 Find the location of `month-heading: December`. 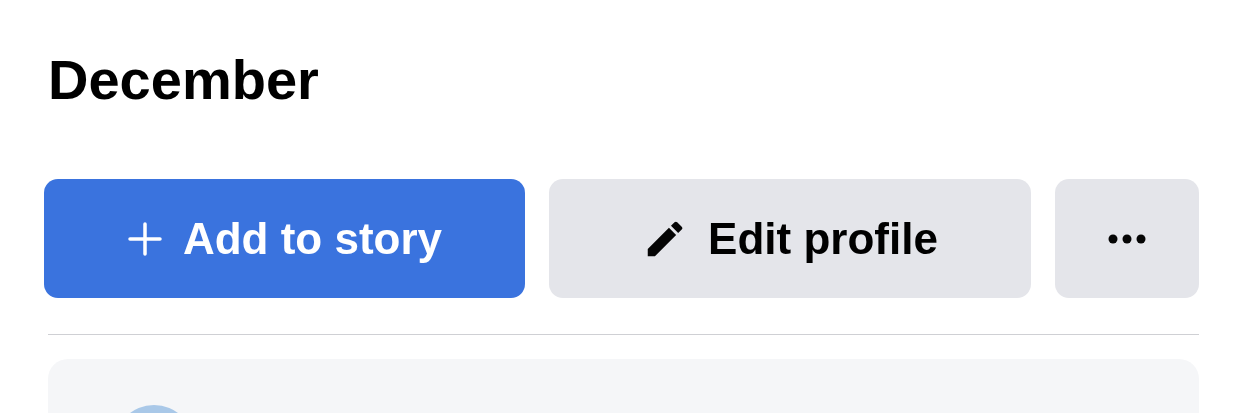

month-heading: December is located at coordinates (183, 80).